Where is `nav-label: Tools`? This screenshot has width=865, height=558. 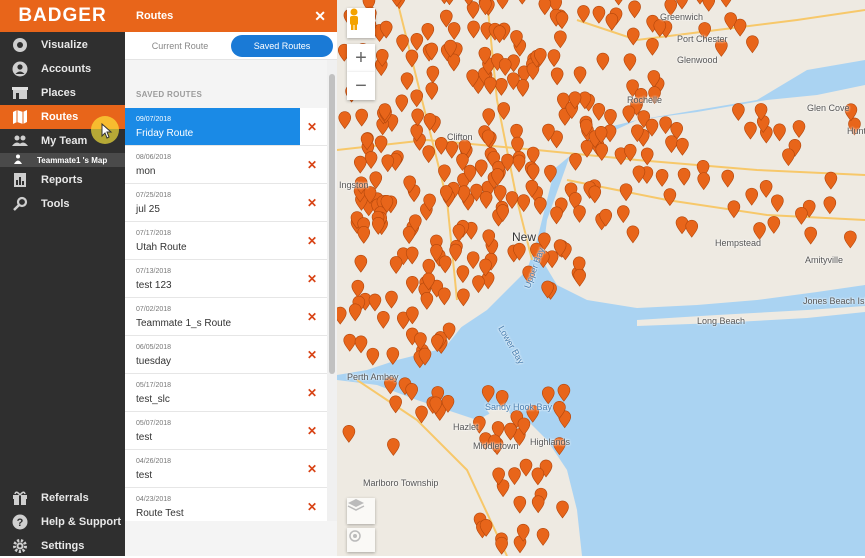
nav-label: Tools is located at coordinates (55, 204).